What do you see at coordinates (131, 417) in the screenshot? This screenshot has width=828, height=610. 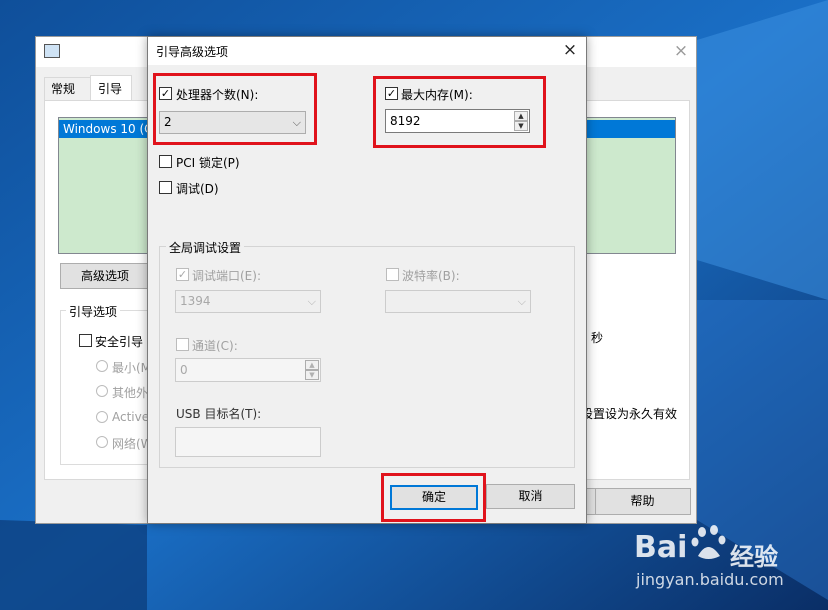 I see `radio-active-directory-label: Active` at bounding box center [131, 417].